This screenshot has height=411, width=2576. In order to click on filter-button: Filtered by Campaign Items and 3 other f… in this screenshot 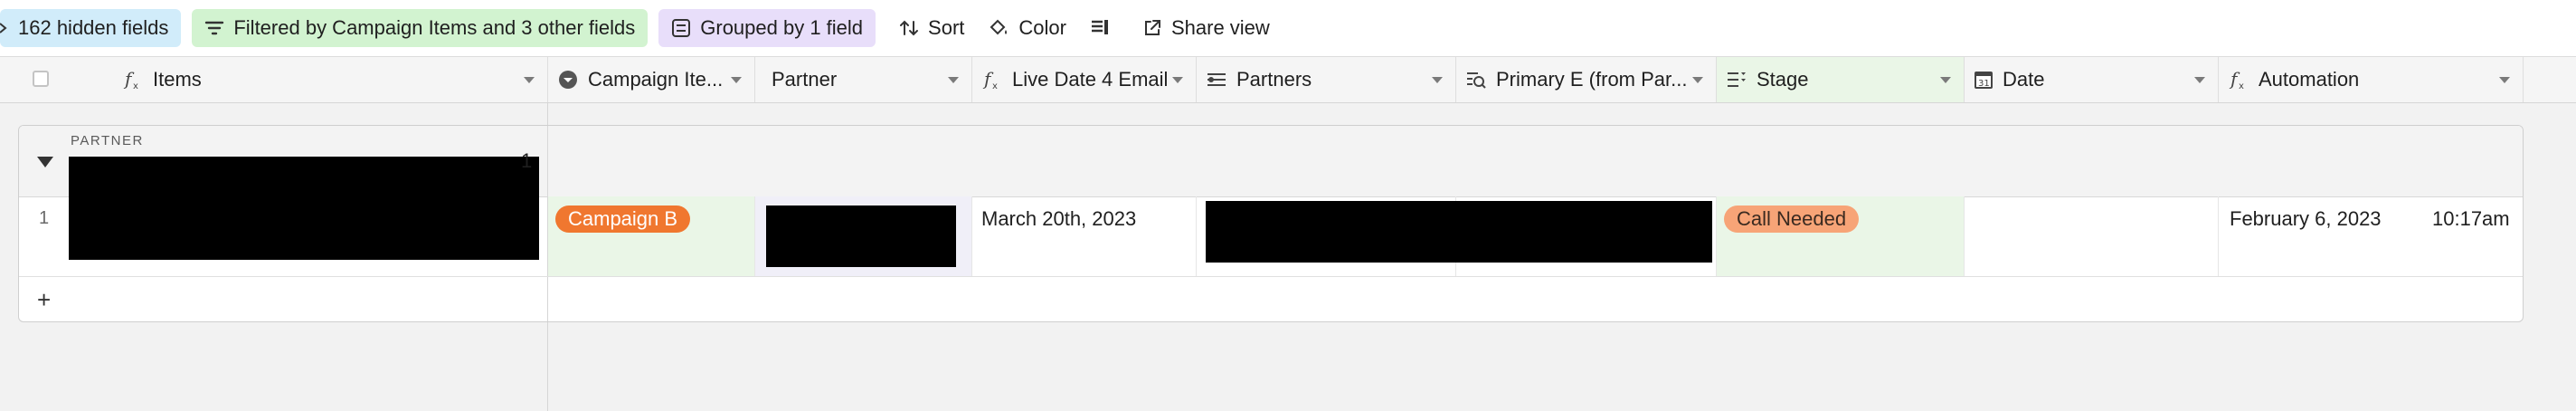, I will do `click(420, 28)`.